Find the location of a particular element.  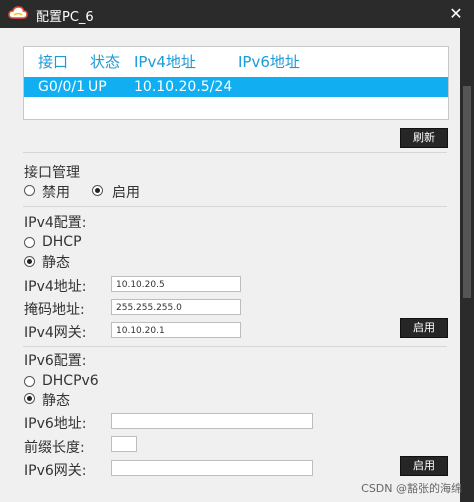

ipv6-dhcp-radio is located at coordinates (29, 381).